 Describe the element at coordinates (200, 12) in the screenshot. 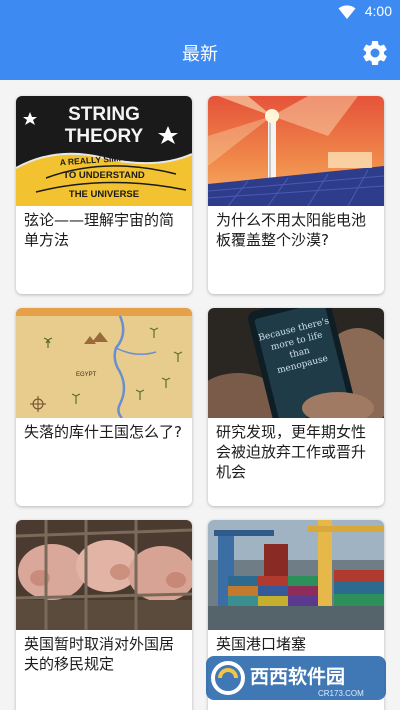

I see `status-bar: 4:00` at that location.